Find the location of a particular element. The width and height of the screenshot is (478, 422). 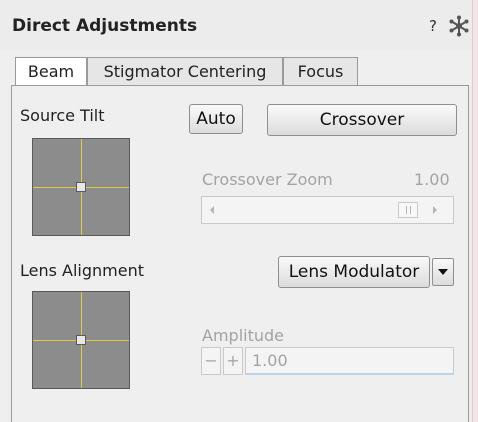

slider-thumb-grip-left is located at coordinates (406, 210).